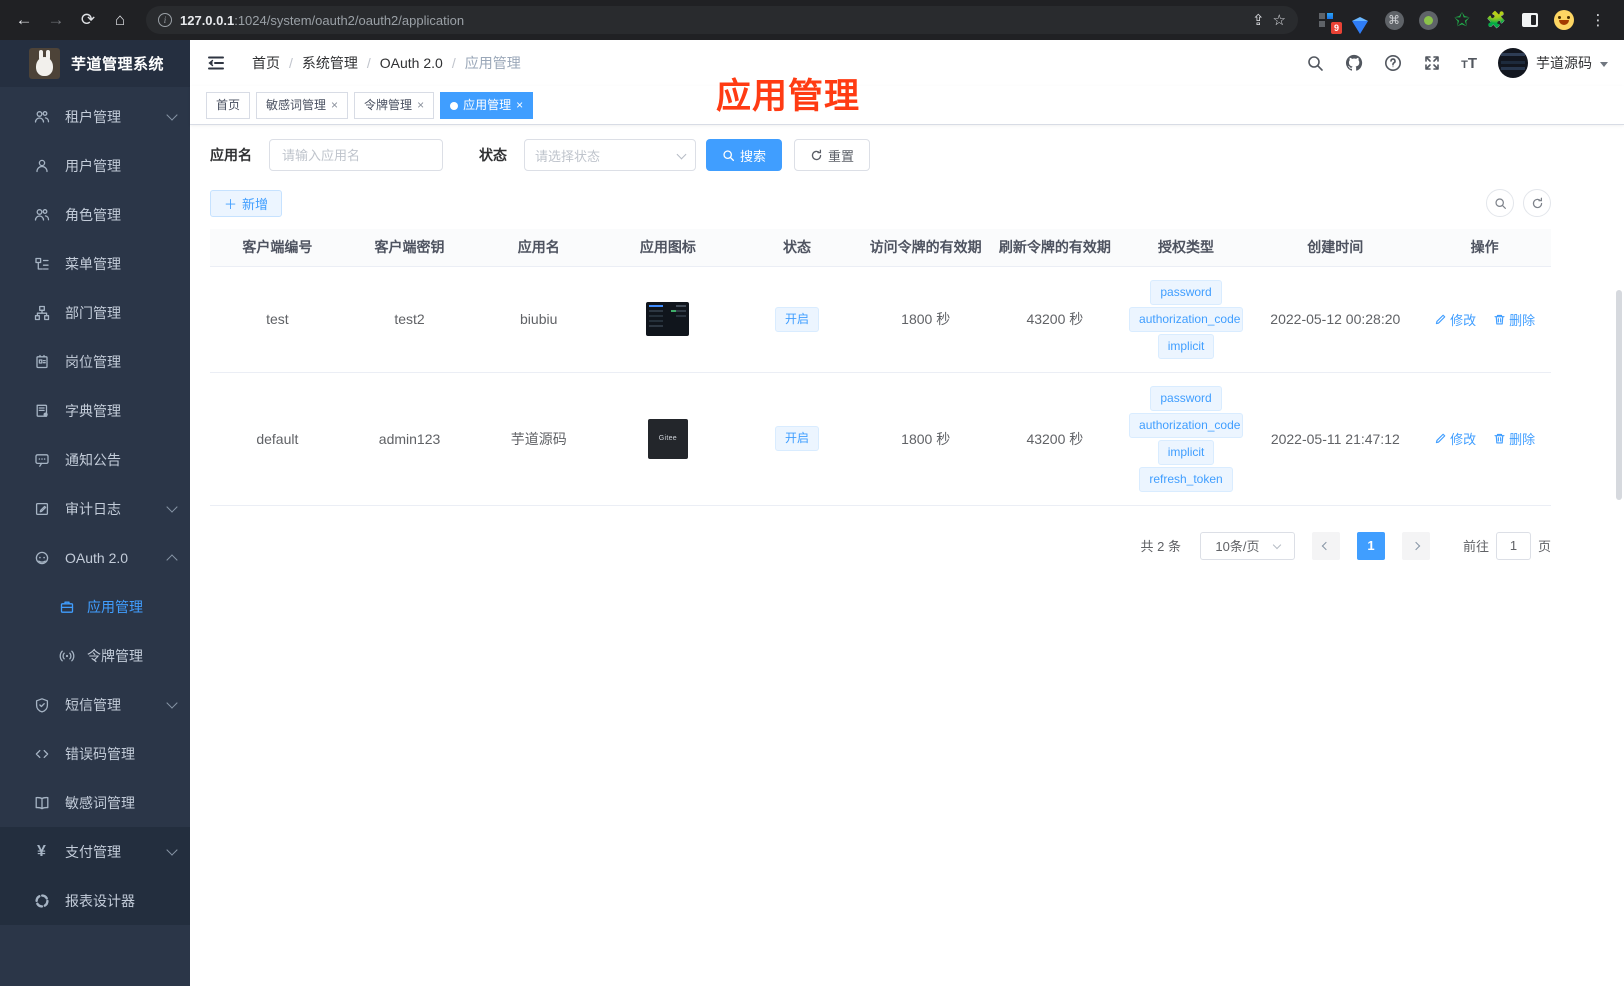 The width and height of the screenshot is (1624, 986). I want to click on extension-record-icon, so click(1428, 20).